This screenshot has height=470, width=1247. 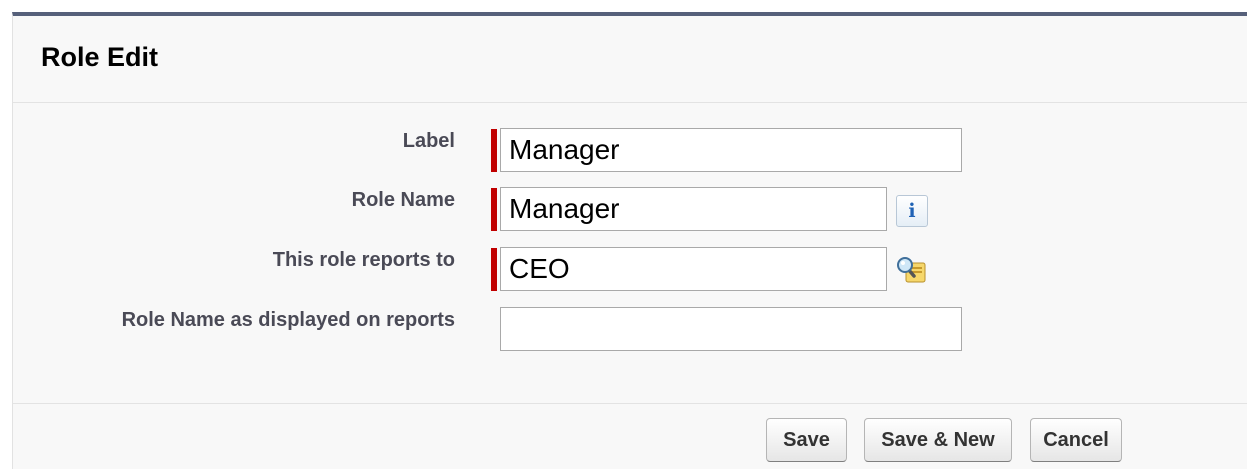 What do you see at coordinates (731, 329) in the screenshot?
I see `report-display-name-input` at bounding box center [731, 329].